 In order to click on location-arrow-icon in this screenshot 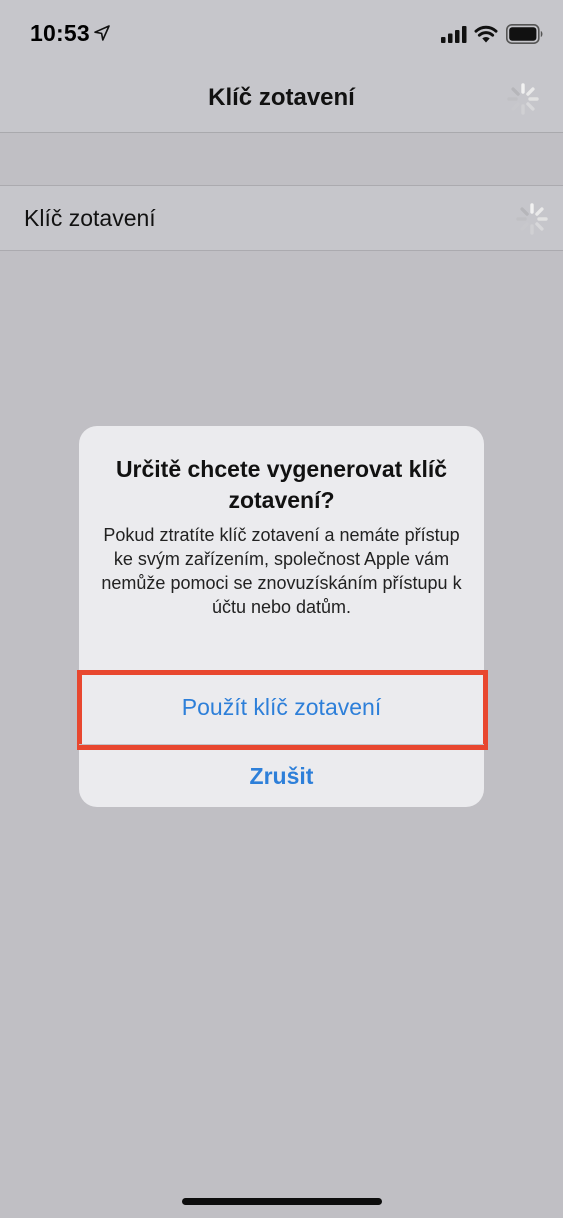, I will do `click(102, 33)`.